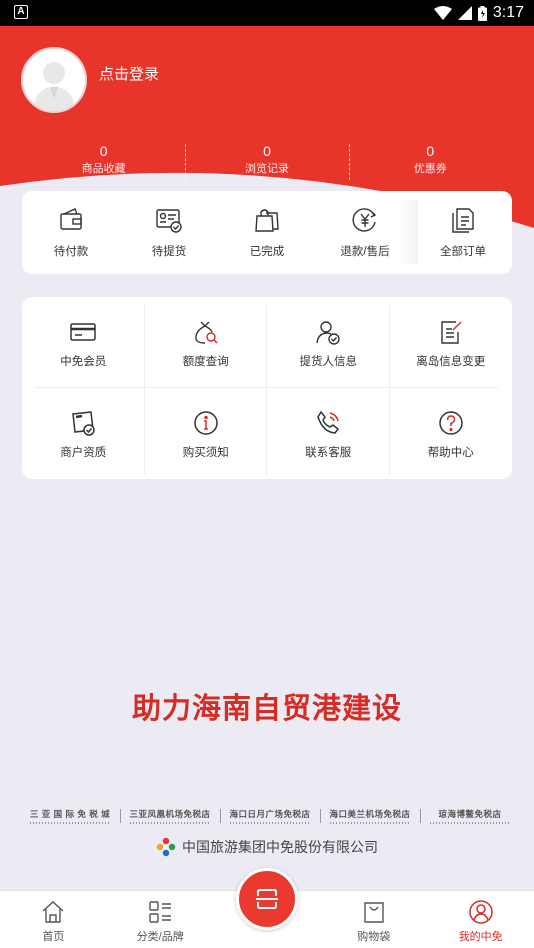 This screenshot has width=534, height=948. I want to click on avatar, so click(54, 80).